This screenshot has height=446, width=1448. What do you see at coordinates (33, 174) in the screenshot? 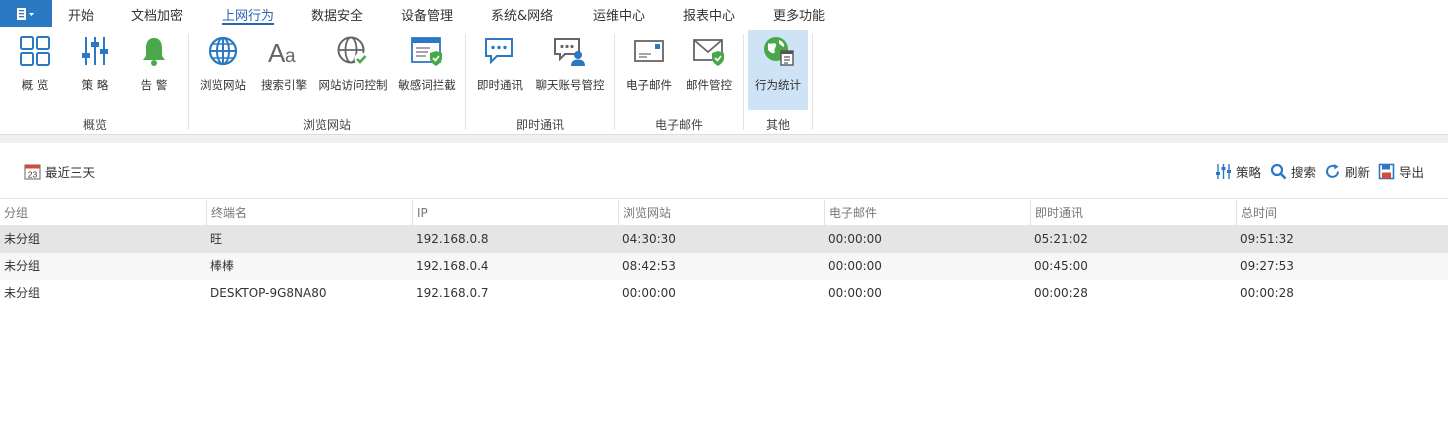
I see `calendar-day: 23` at bounding box center [33, 174].